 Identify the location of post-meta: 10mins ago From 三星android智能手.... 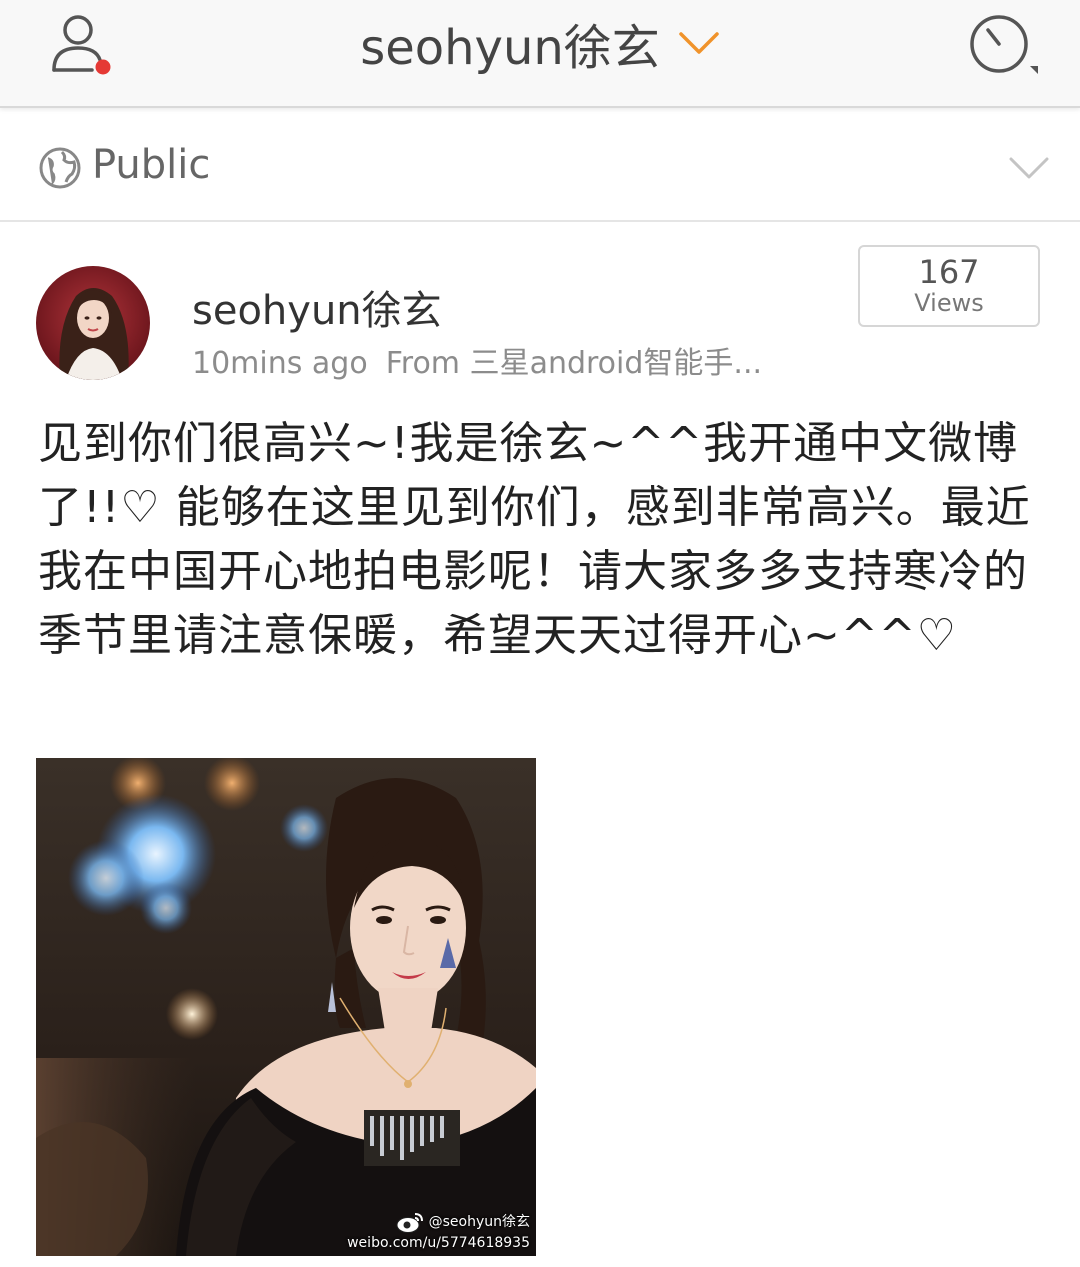
(477, 360).